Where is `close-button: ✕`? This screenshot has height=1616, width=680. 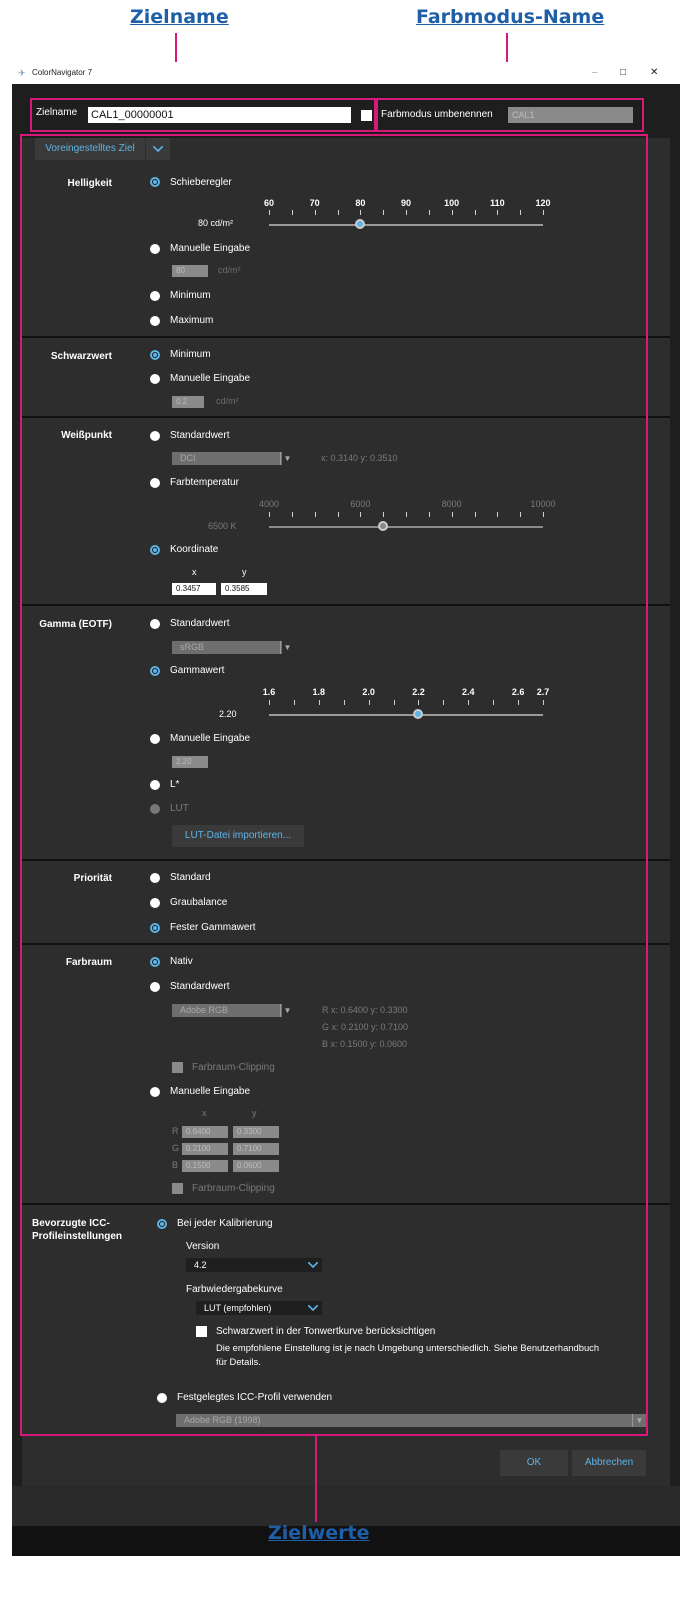 close-button: ✕ is located at coordinates (654, 73).